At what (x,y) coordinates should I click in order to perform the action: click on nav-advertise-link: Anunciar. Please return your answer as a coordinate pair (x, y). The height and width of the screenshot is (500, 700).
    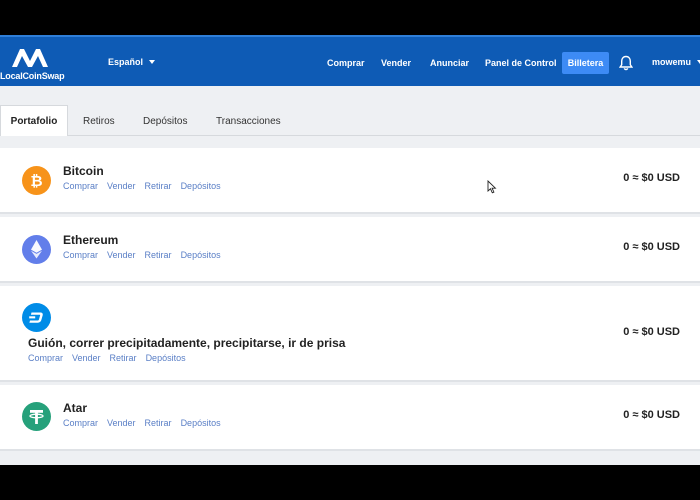
    Looking at the image, I should click on (449, 63).